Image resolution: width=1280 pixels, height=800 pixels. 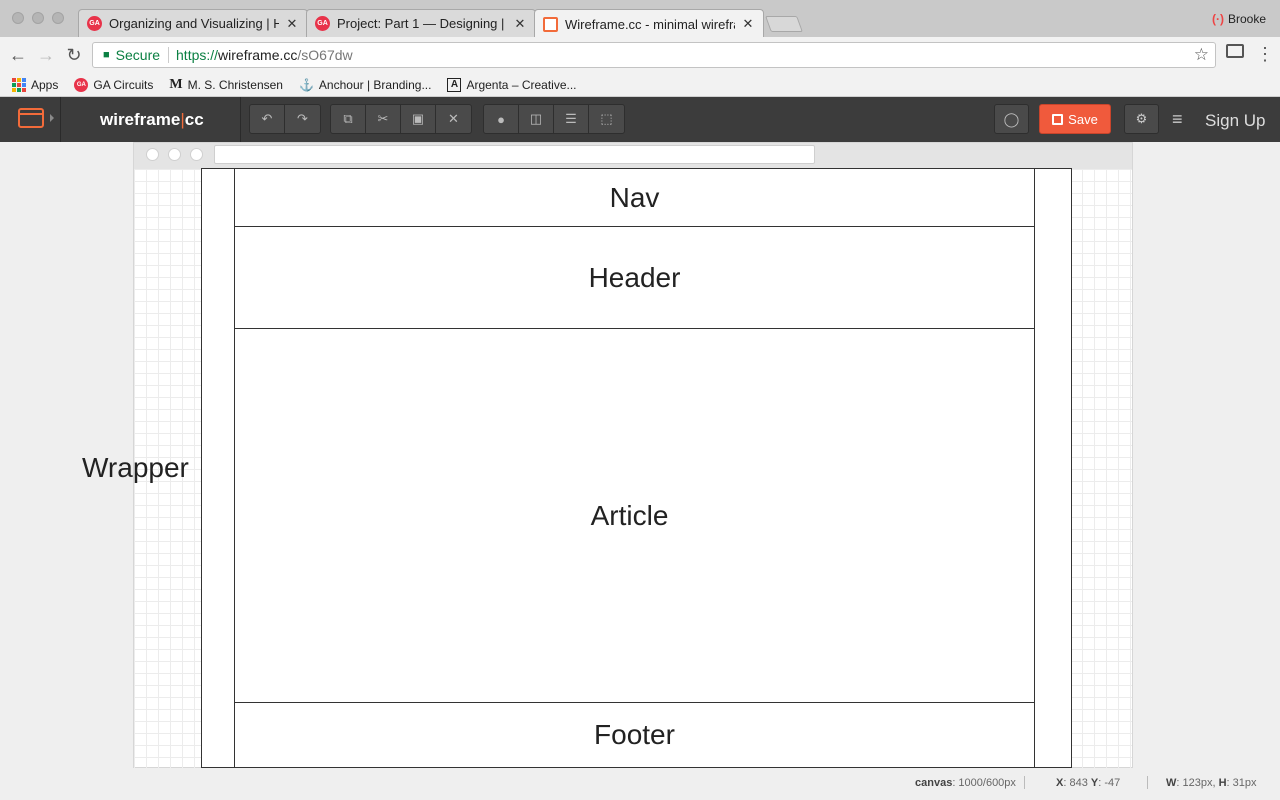 What do you see at coordinates (501, 119) in the screenshot?
I see `lock-icon: ●` at bounding box center [501, 119].